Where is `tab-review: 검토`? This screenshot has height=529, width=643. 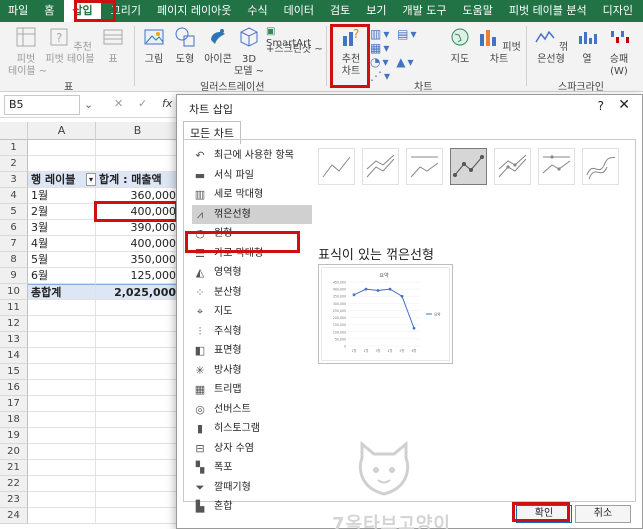 tab-review: 검토 is located at coordinates (340, 11).